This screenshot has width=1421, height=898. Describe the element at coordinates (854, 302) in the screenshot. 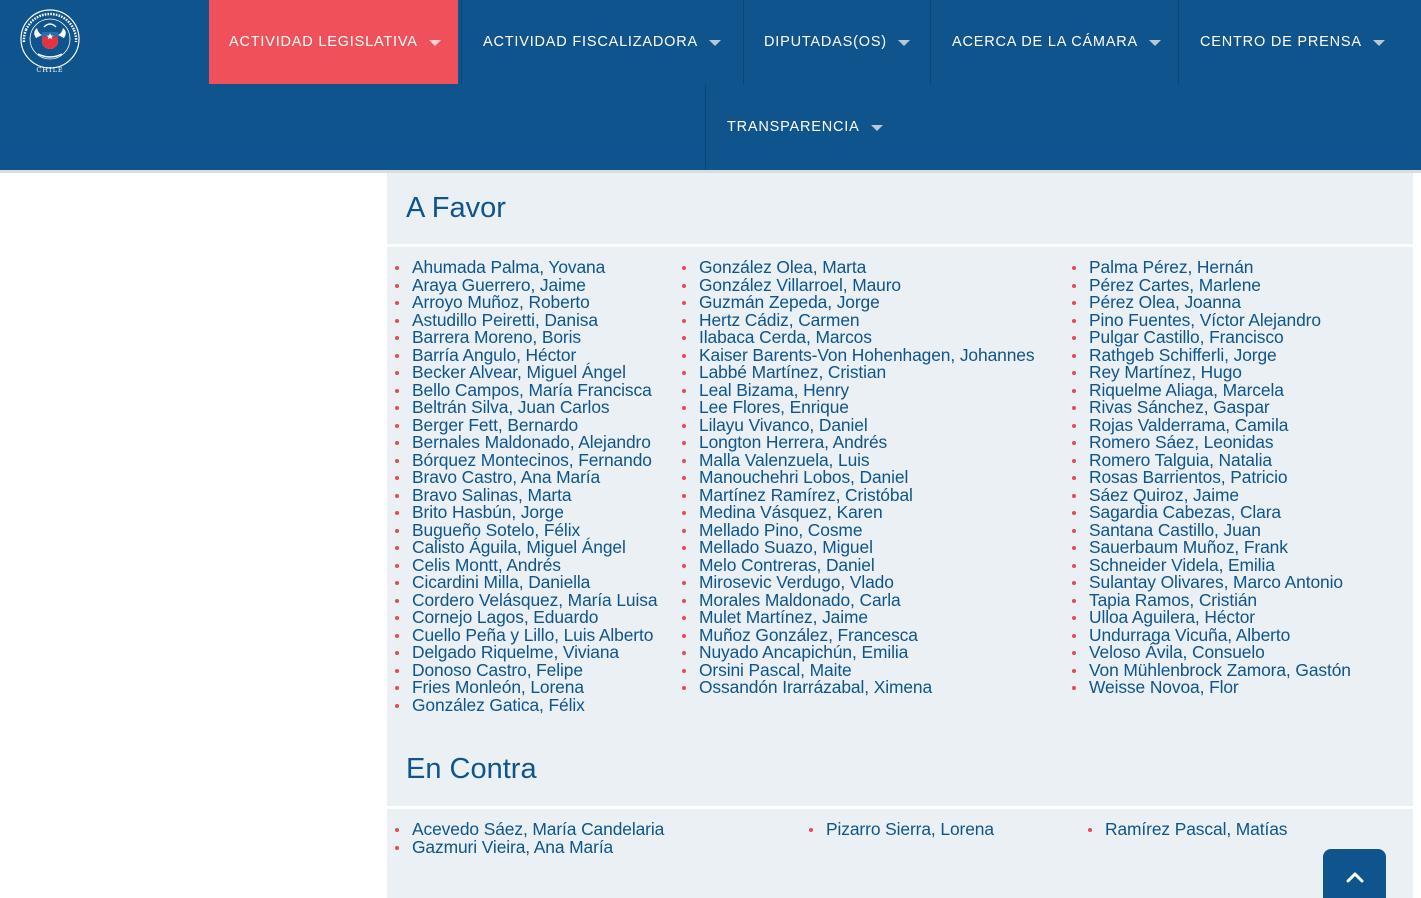

I see `deputy-name-link: Guzmán Zepeda, Jorge` at that location.